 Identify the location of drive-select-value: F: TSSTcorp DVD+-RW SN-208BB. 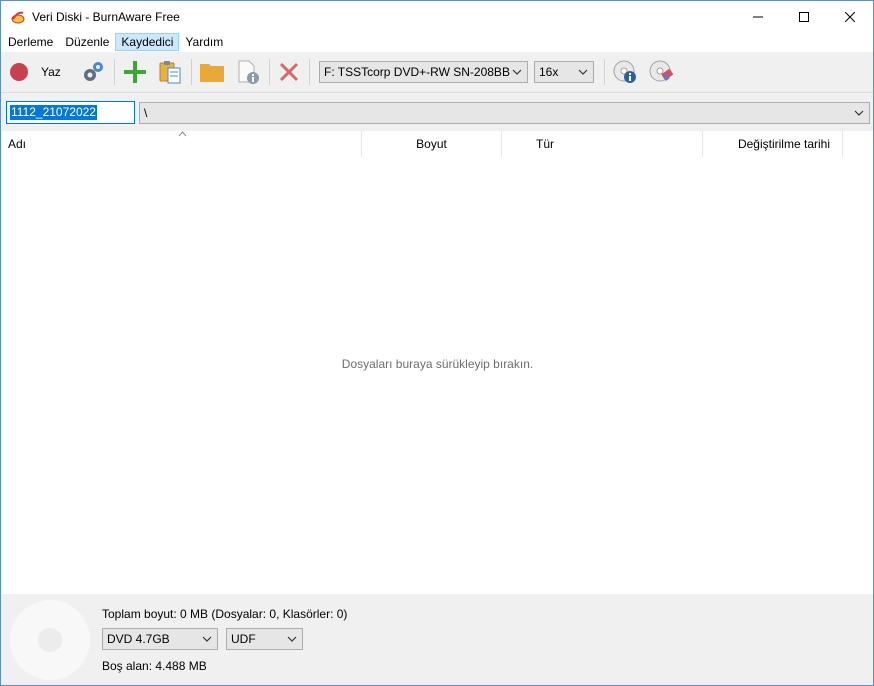
(417, 72).